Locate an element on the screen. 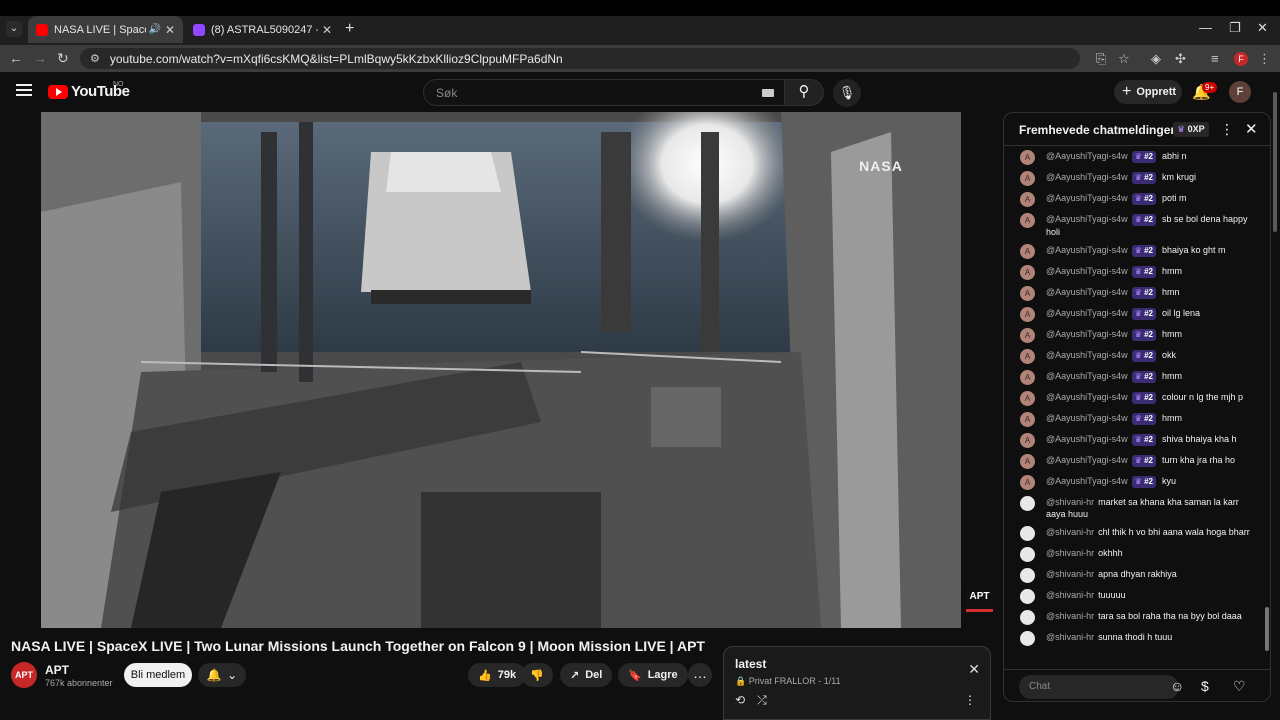 This screenshot has height=720, width=1280. join-button: Bli medlem is located at coordinates (158, 675).